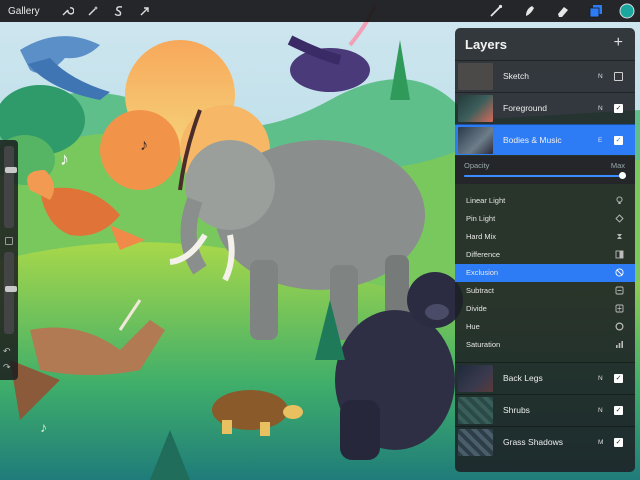 The height and width of the screenshot is (480, 640). What do you see at coordinates (11, 170) in the screenshot?
I see `brush-size-slider-knob` at bounding box center [11, 170].